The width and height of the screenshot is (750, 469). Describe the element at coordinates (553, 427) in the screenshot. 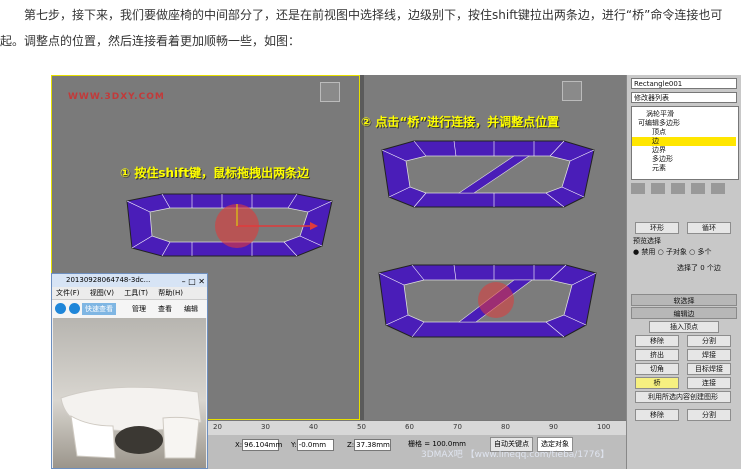

I see `ruler-tick: 90` at that location.